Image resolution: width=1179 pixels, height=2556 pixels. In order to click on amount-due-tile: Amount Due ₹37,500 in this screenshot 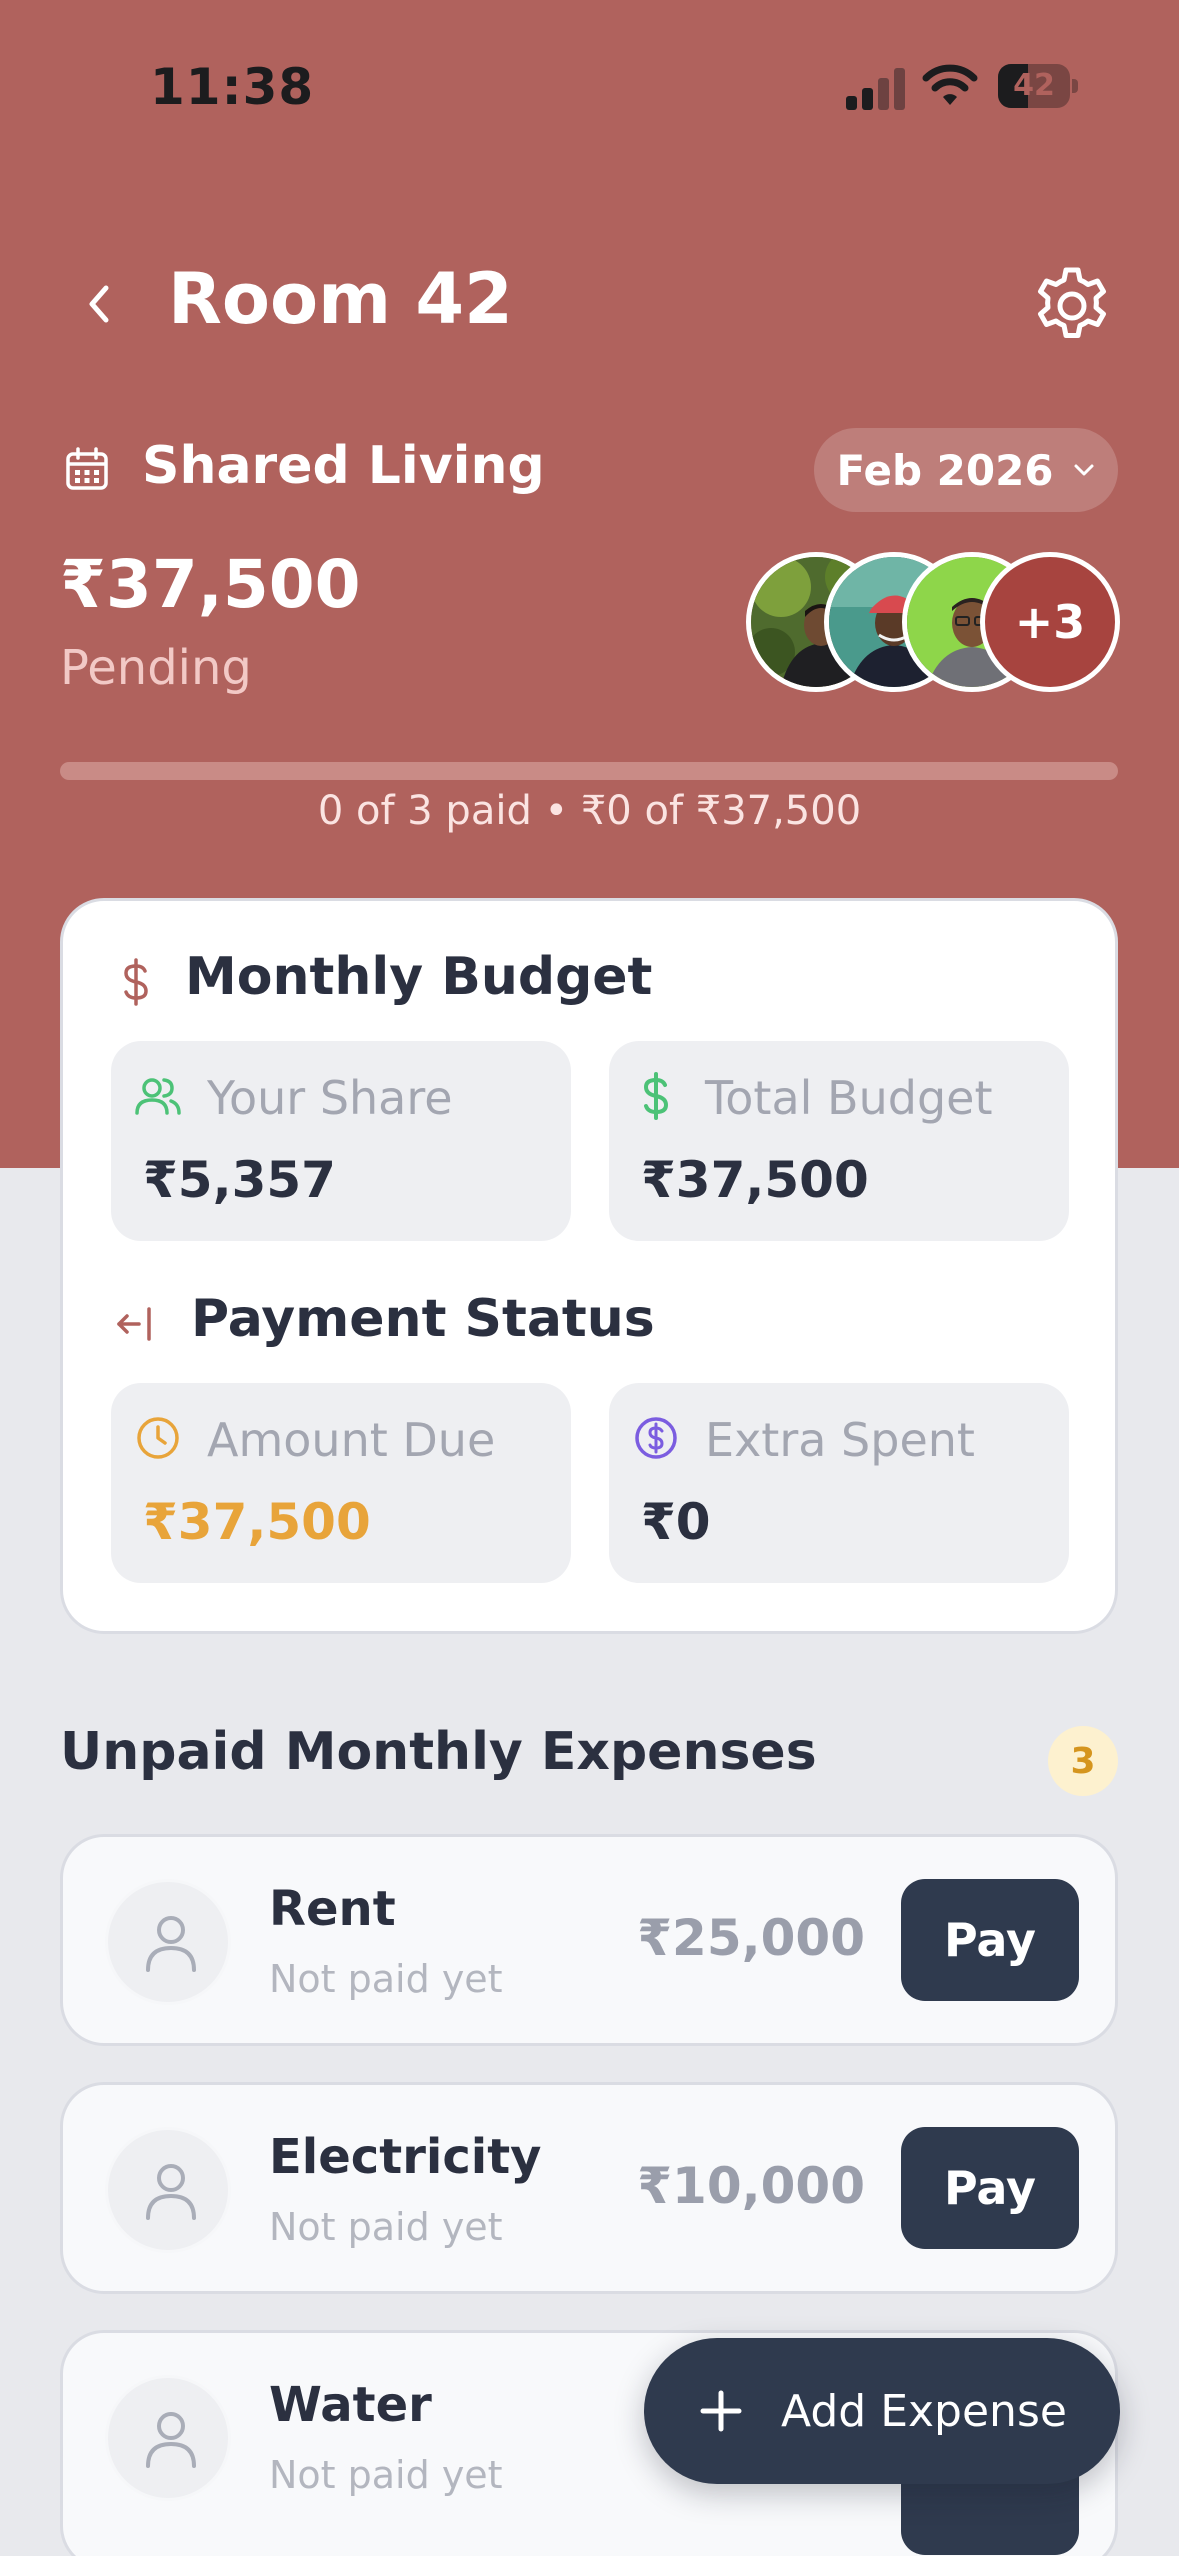, I will do `click(341, 1483)`.